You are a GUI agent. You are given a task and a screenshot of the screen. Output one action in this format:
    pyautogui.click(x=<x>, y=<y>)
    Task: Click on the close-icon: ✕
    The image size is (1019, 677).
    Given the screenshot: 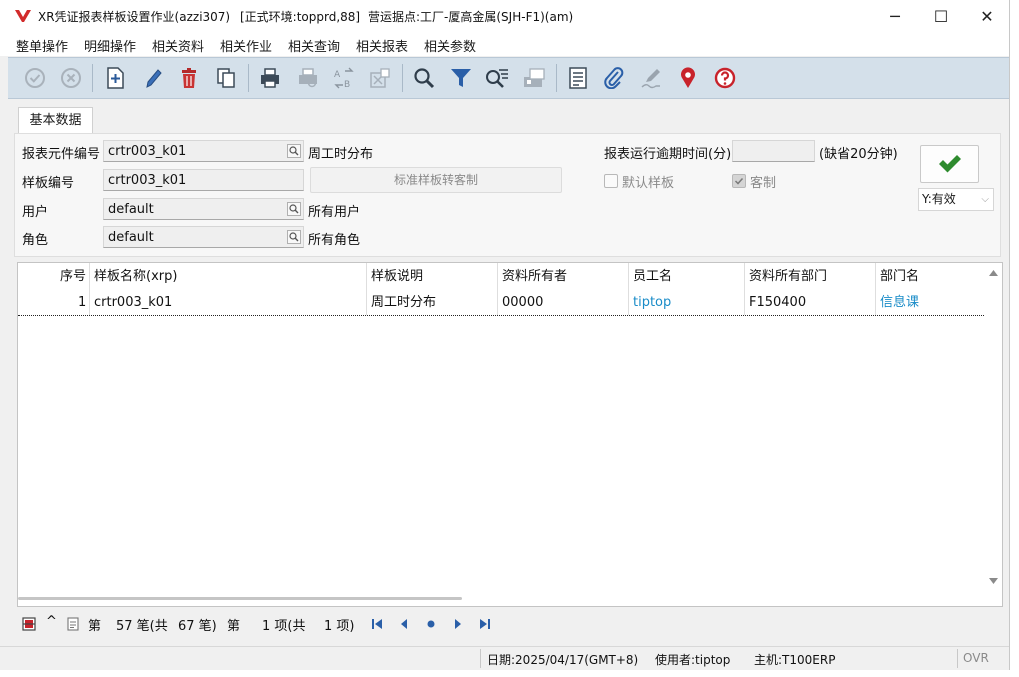 What is the action you would take?
    pyautogui.click(x=987, y=16)
    